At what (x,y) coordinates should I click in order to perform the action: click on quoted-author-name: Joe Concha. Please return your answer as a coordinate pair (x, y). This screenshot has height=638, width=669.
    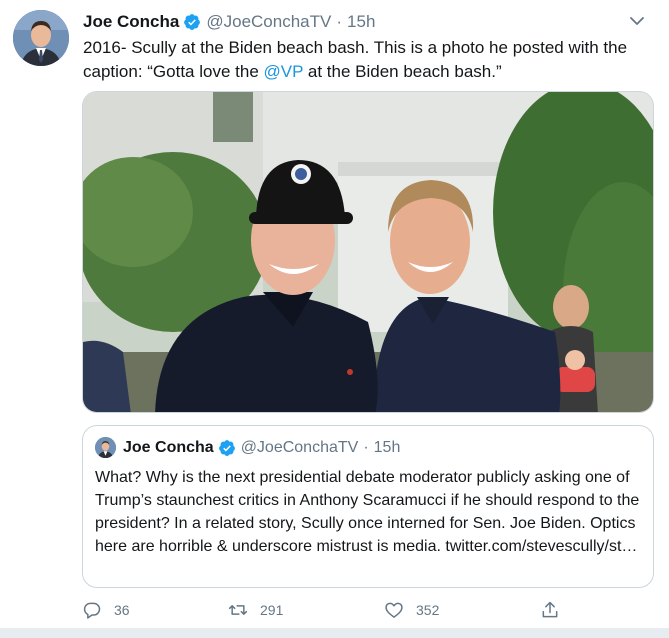
    Looking at the image, I should click on (168, 447).